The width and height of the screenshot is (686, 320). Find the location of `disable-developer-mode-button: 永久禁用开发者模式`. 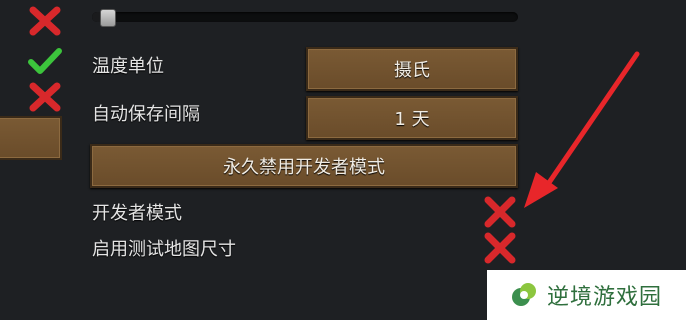

disable-developer-mode-button: 永久禁用开发者模式 is located at coordinates (304, 166).